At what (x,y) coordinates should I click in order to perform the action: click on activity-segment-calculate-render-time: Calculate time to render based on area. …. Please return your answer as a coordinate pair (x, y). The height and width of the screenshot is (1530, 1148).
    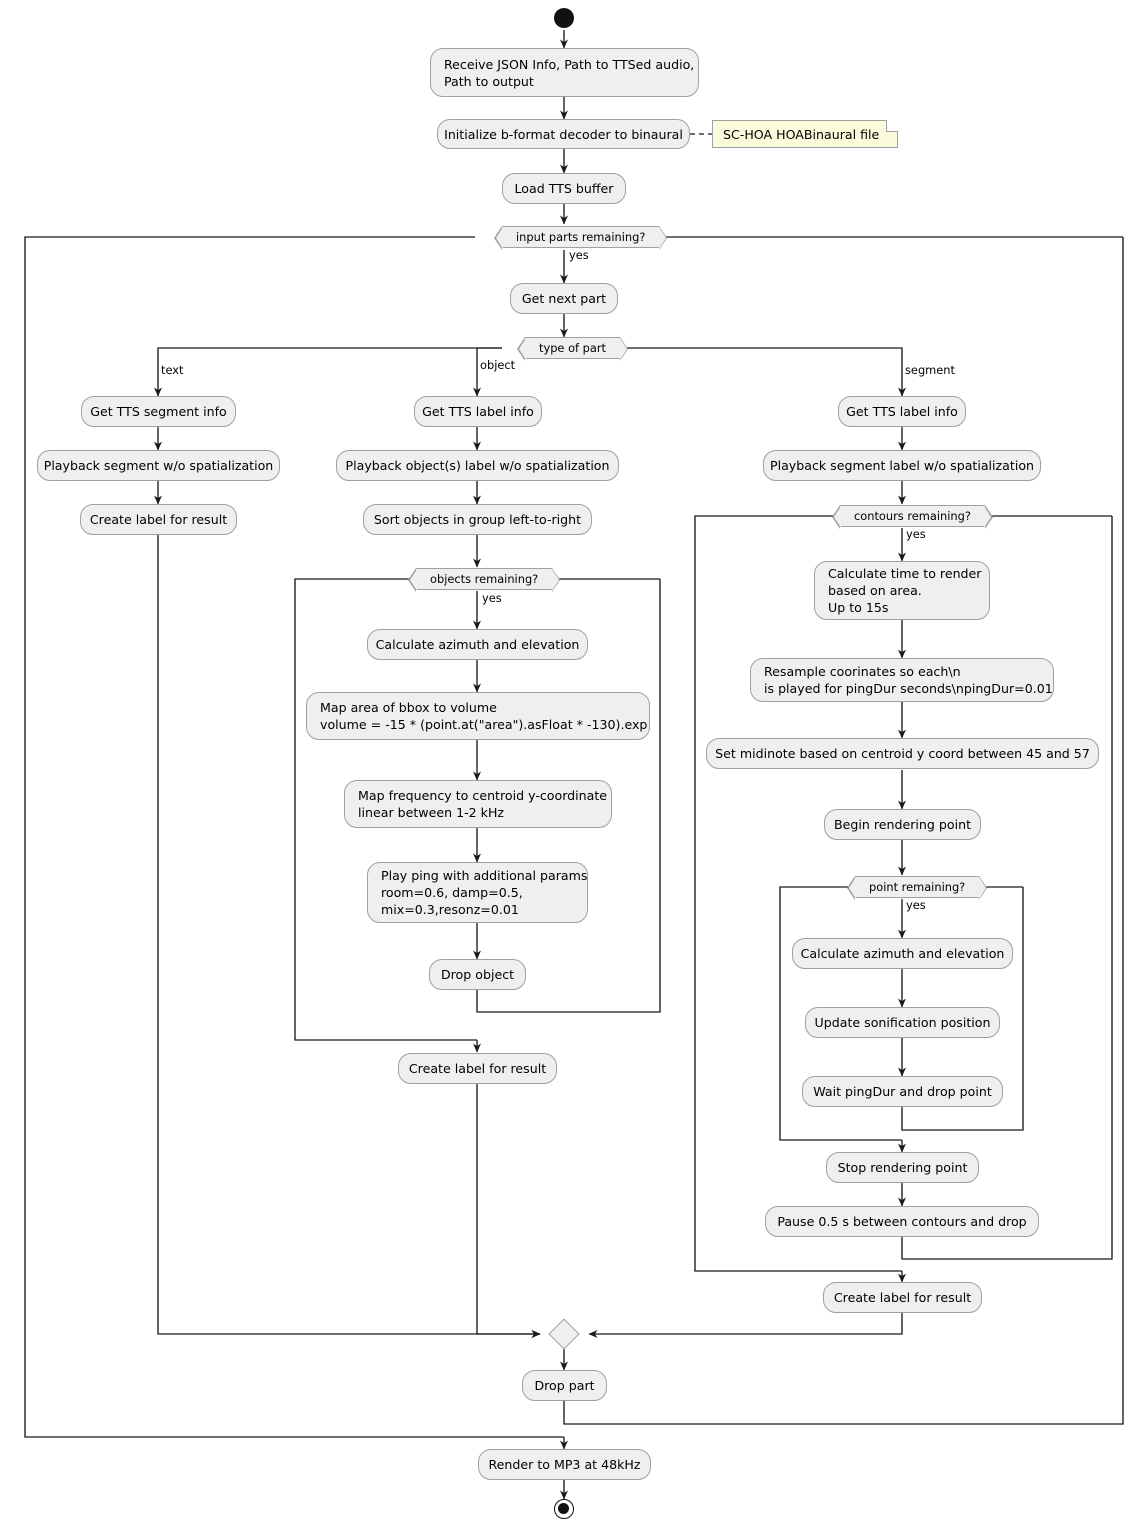
    Looking at the image, I should click on (902, 590).